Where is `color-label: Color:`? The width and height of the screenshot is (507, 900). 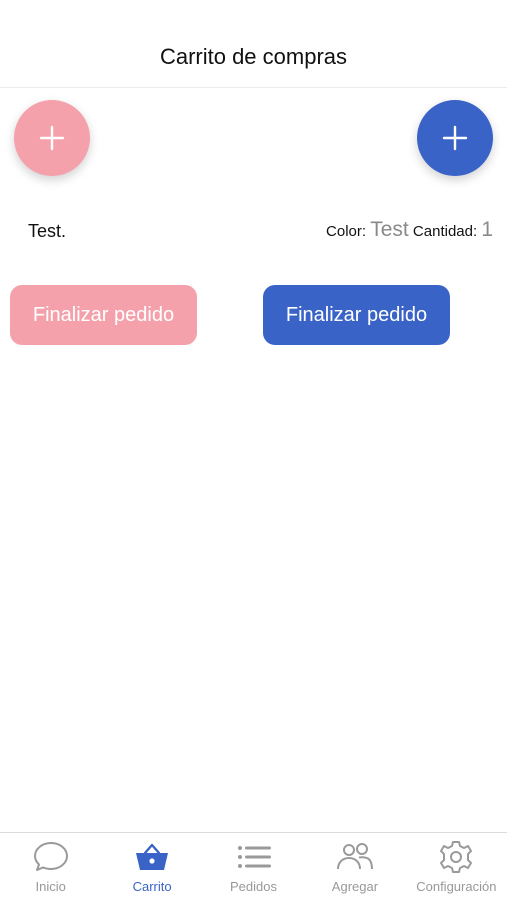 color-label: Color: is located at coordinates (346, 231).